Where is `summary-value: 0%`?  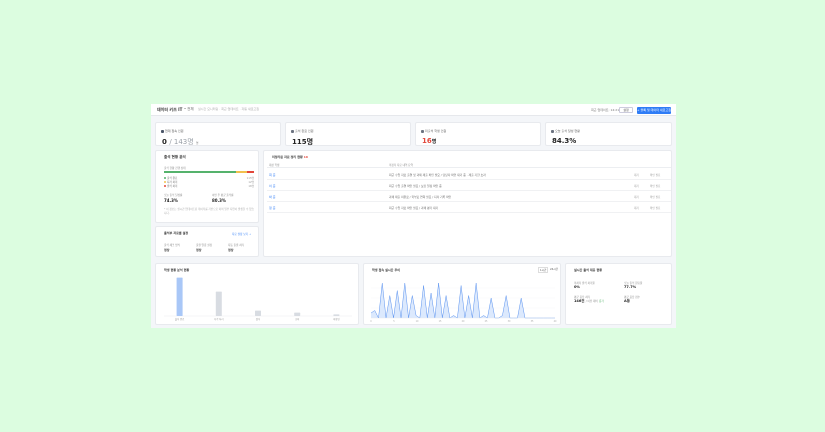 summary-value: 0% is located at coordinates (577, 287).